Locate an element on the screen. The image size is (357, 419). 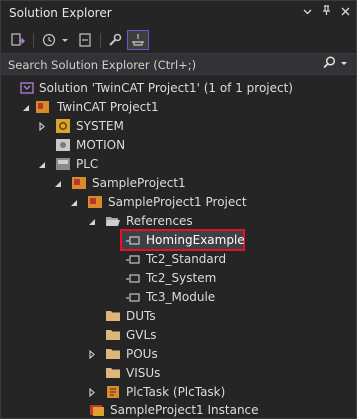
twincat-project-icon is located at coordinates (43, 107).